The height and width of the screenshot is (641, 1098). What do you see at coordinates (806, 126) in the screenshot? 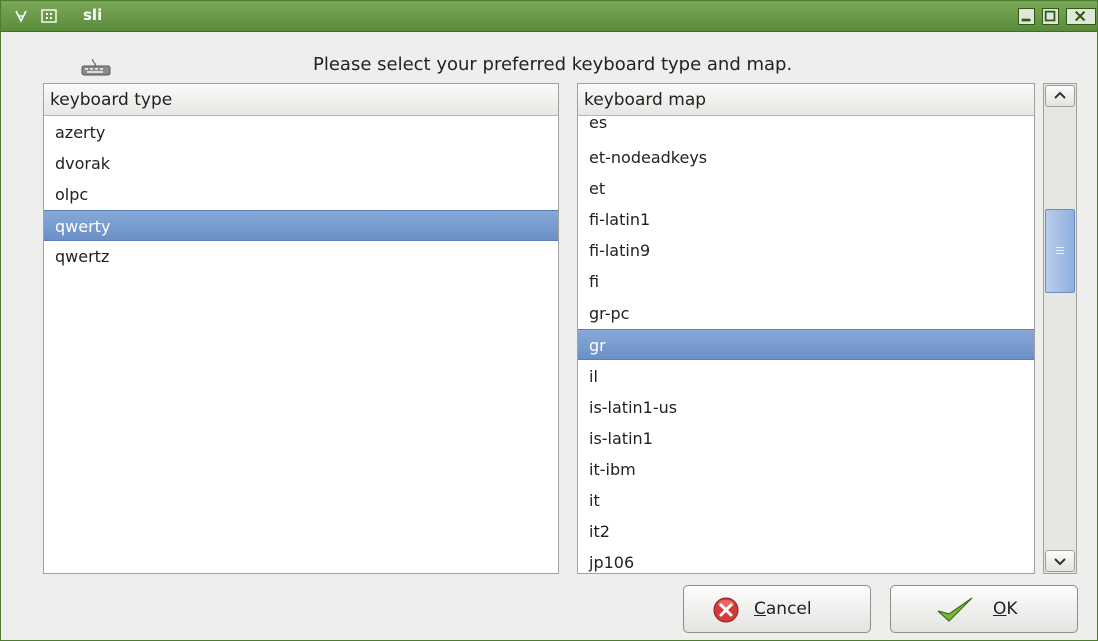
I see `list-item: es` at bounding box center [806, 126].